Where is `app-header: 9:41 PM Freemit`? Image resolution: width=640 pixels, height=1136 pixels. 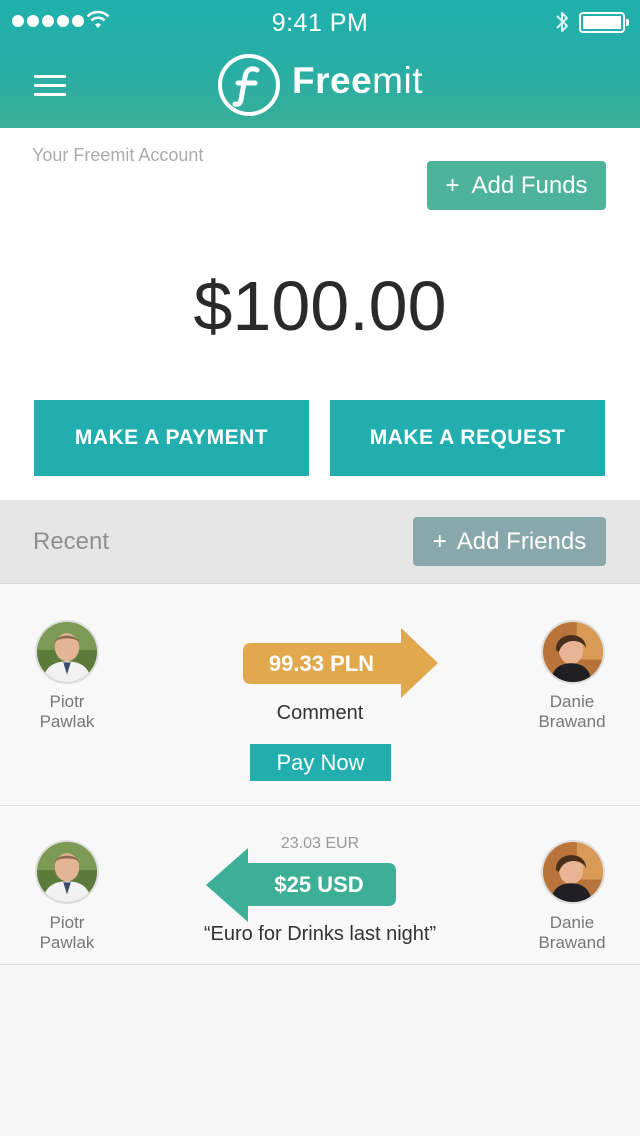
app-header: 9:41 PM Freemit is located at coordinates (320, 64).